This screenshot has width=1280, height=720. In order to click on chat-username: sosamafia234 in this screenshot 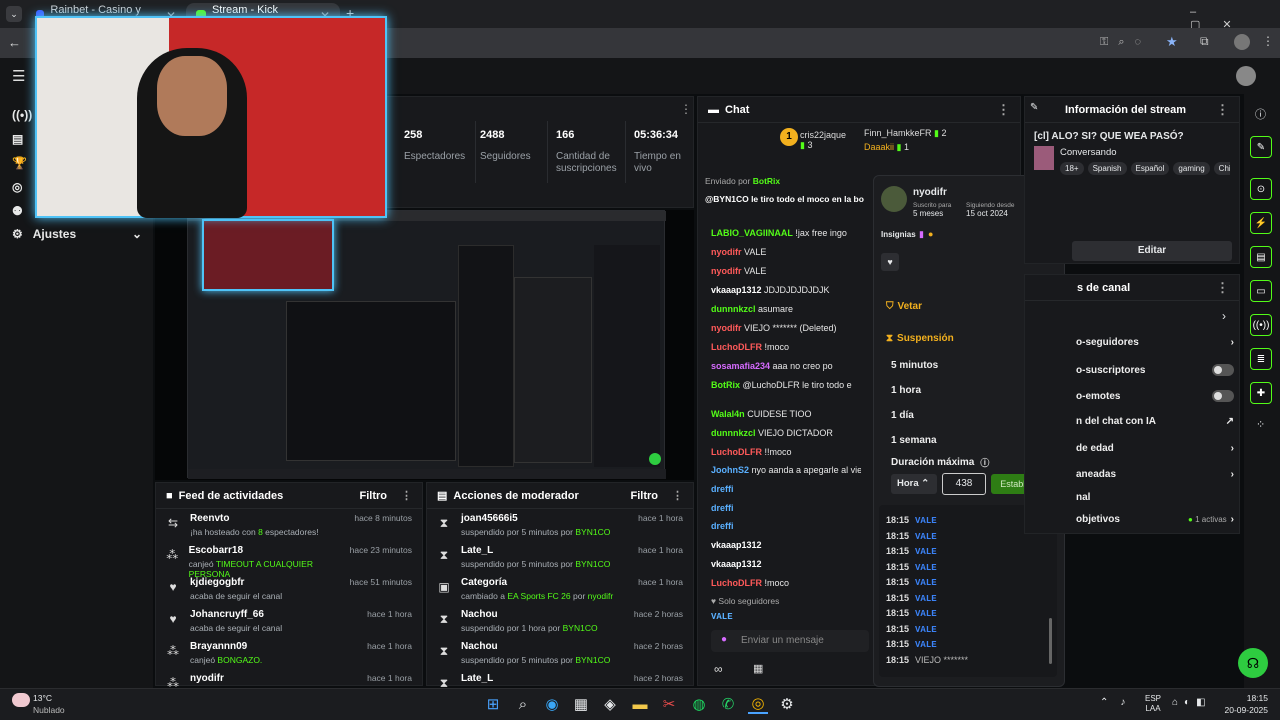, I will do `click(740, 366)`.